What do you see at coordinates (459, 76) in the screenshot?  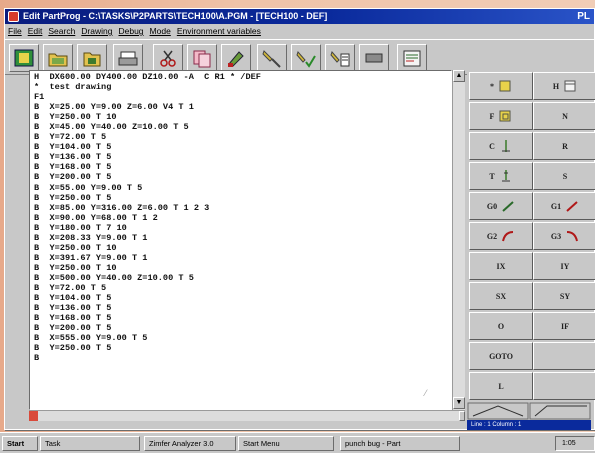 I see `scroll-up-arrow-icon: ▲` at bounding box center [459, 76].